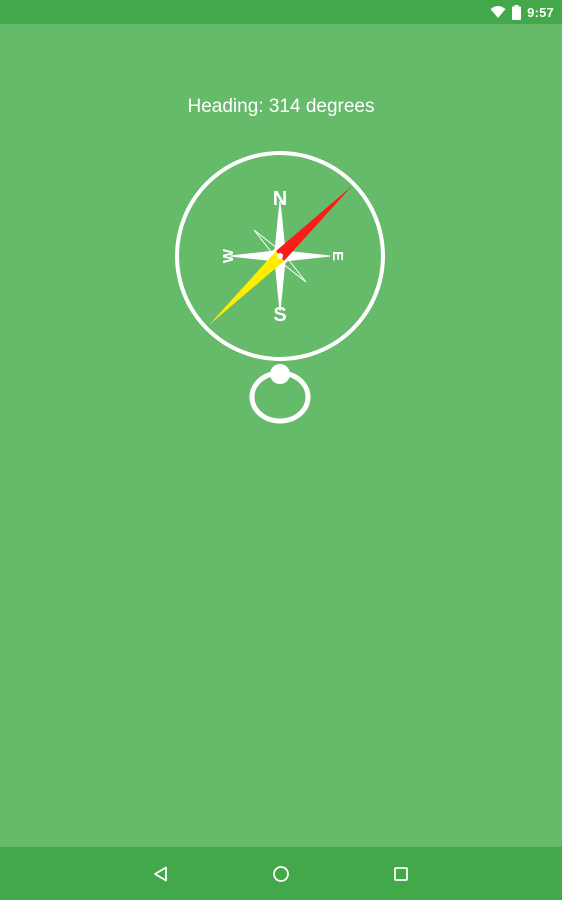 This screenshot has height=900, width=562. What do you see at coordinates (280, 287) in the screenshot?
I see `compass-dial: N S E W` at bounding box center [280, 287].